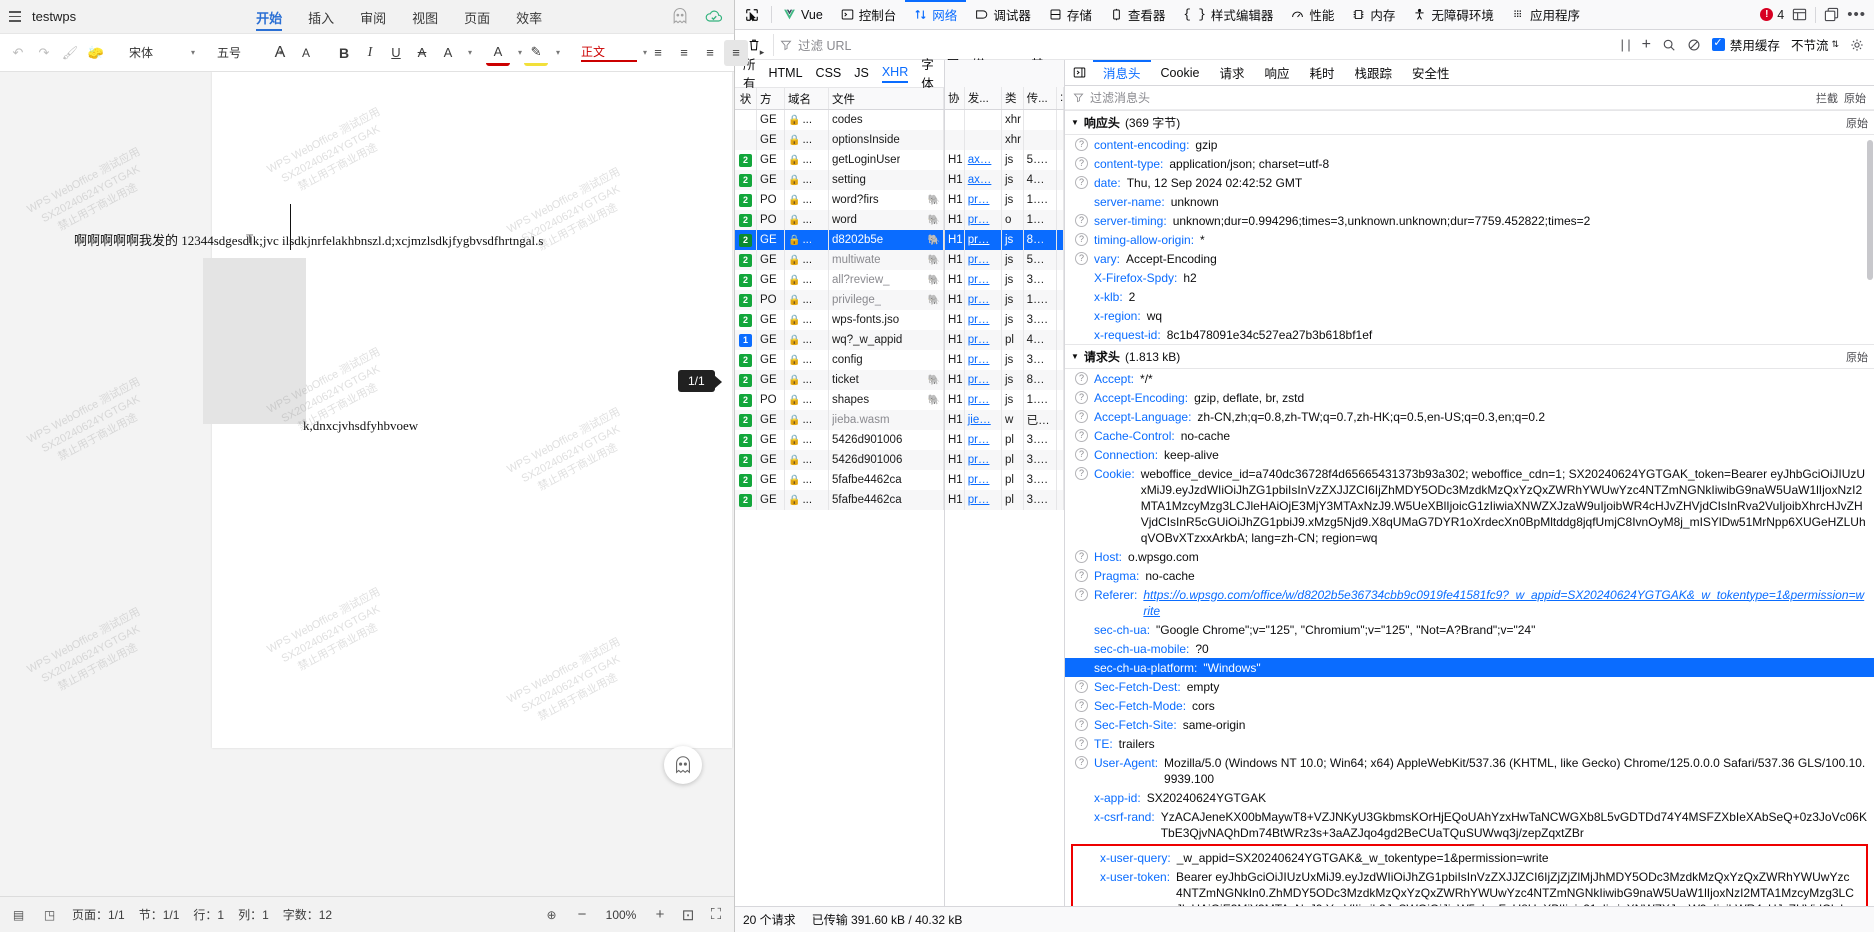  I want to click on raw-toggle-response: 原始, so click(1857, 123).